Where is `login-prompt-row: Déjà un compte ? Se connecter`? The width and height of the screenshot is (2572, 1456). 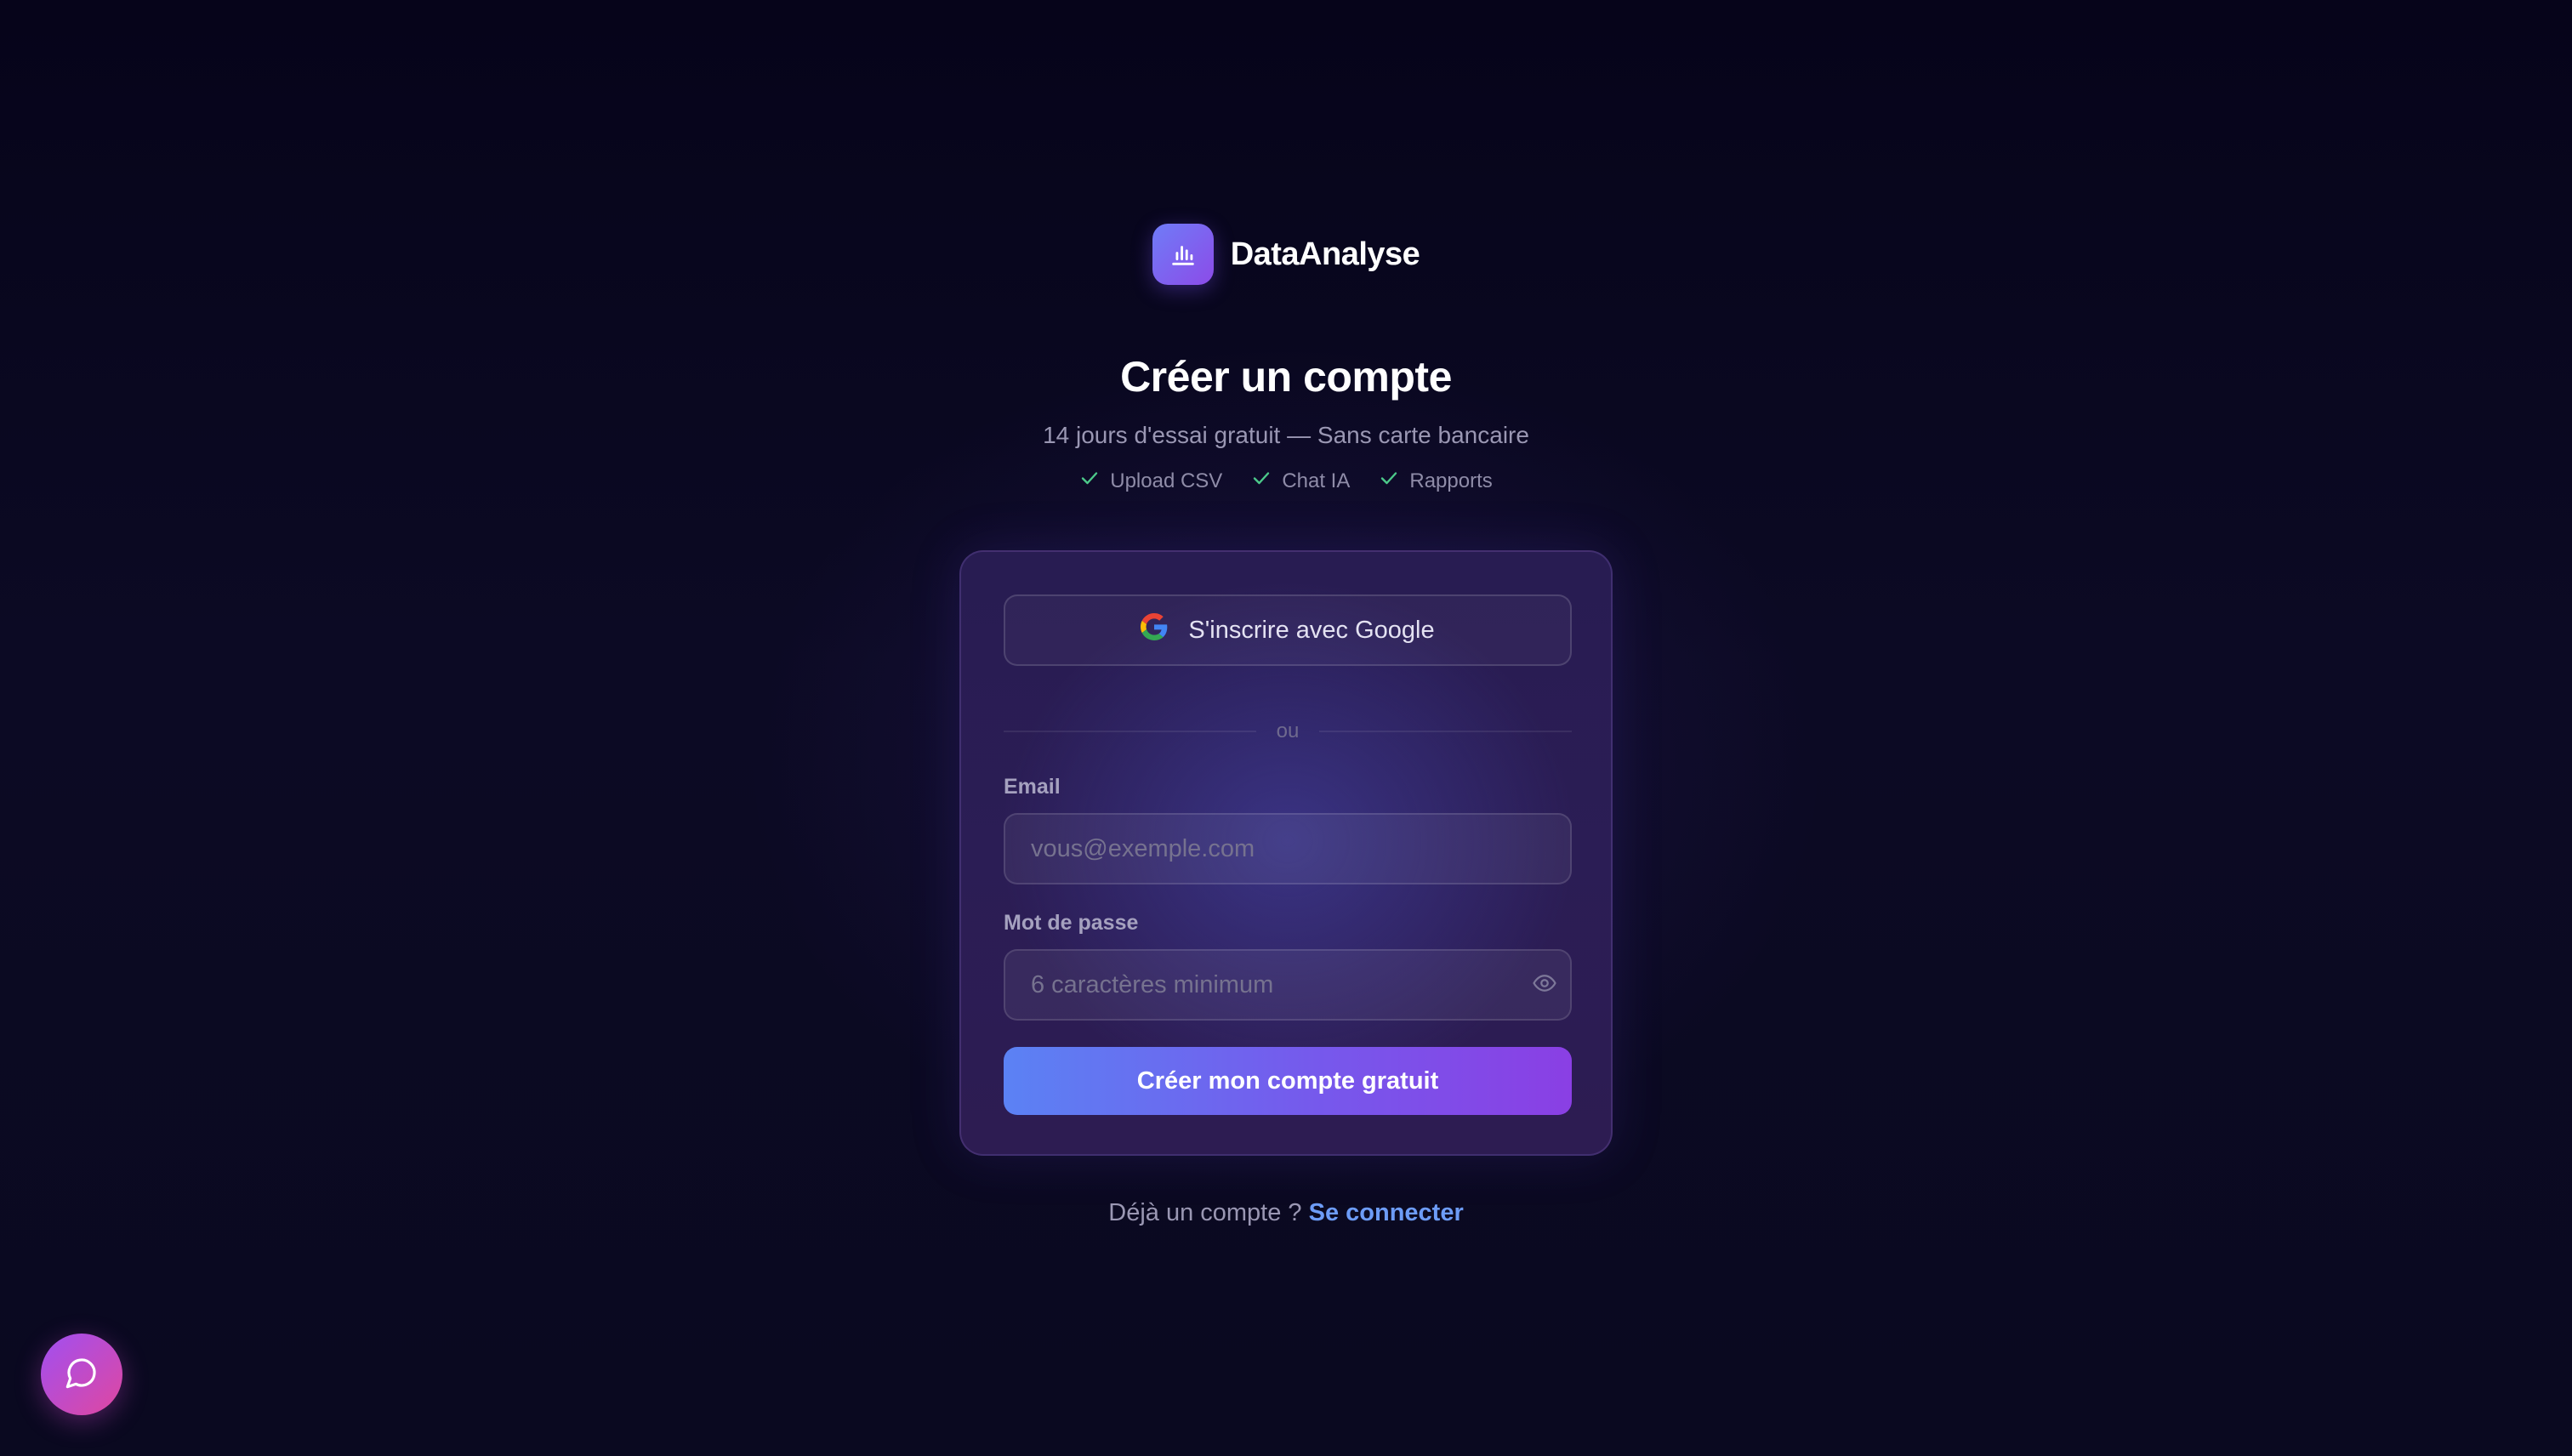 login-prompt-row: Déjà un compte ? Se connecter is located at coordinates (1286, 1213).